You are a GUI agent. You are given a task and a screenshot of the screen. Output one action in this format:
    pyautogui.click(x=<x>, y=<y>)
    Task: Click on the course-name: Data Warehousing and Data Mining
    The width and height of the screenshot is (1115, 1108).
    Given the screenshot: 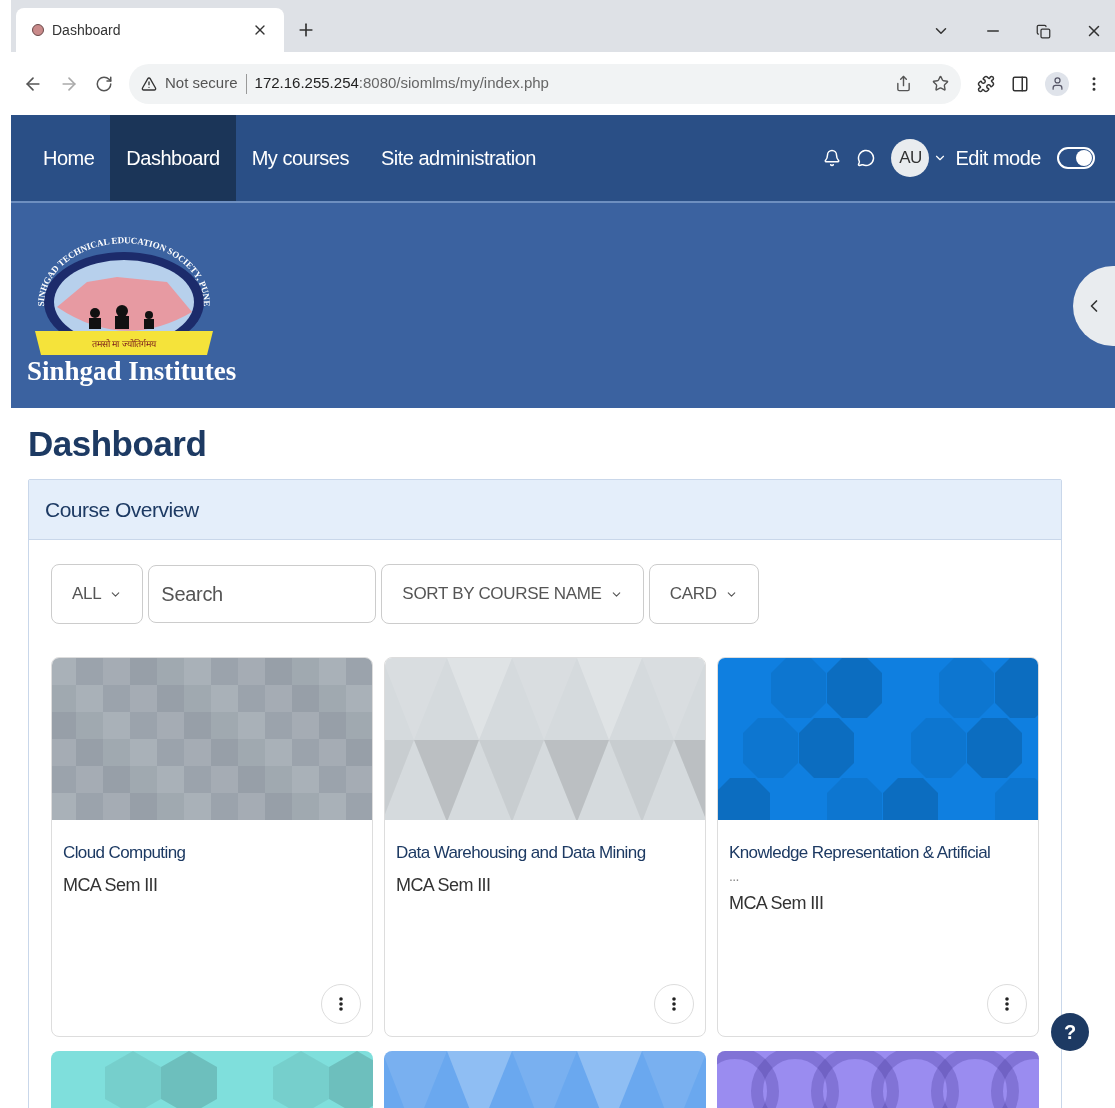 What is the action you would take?
    pyautogui.click(x=545, y=852)
    